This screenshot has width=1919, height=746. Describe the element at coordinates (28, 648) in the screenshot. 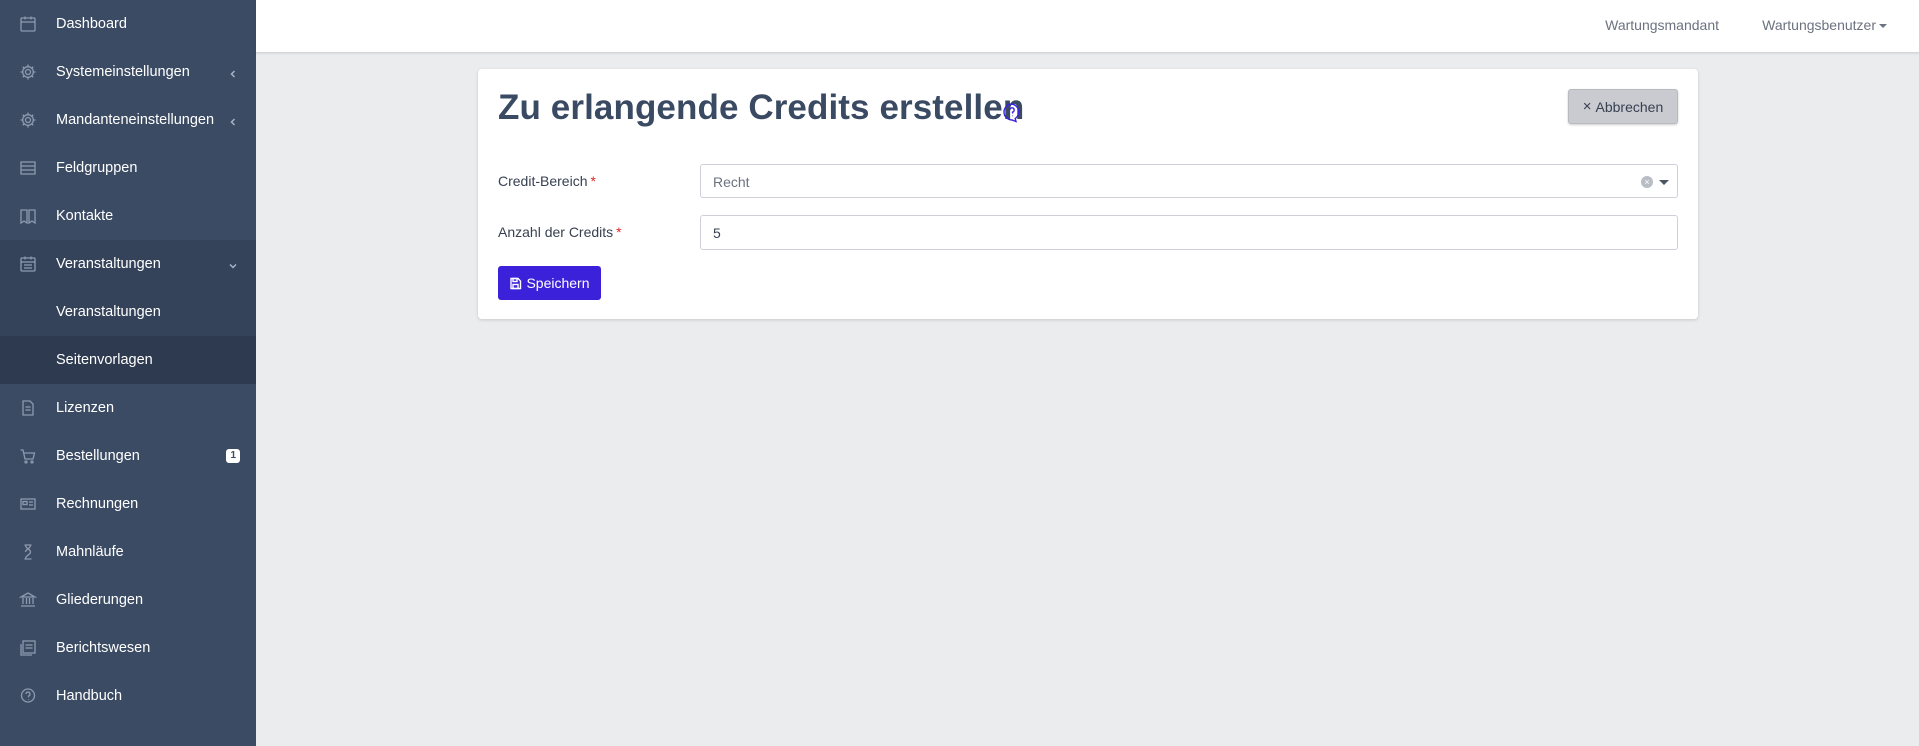

I see `reports-icon` at that location.